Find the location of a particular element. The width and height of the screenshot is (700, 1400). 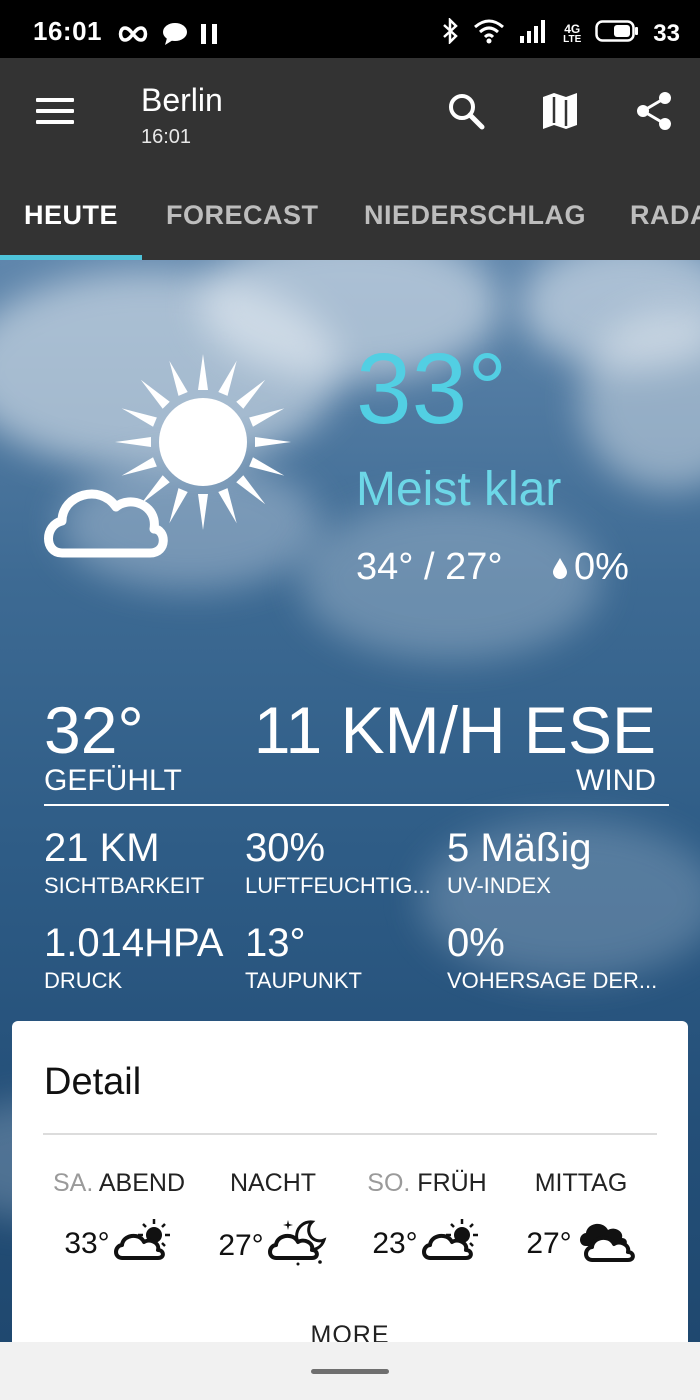

period-morning: SO. FRÜH 23° is located at coordinates (427, 1219).